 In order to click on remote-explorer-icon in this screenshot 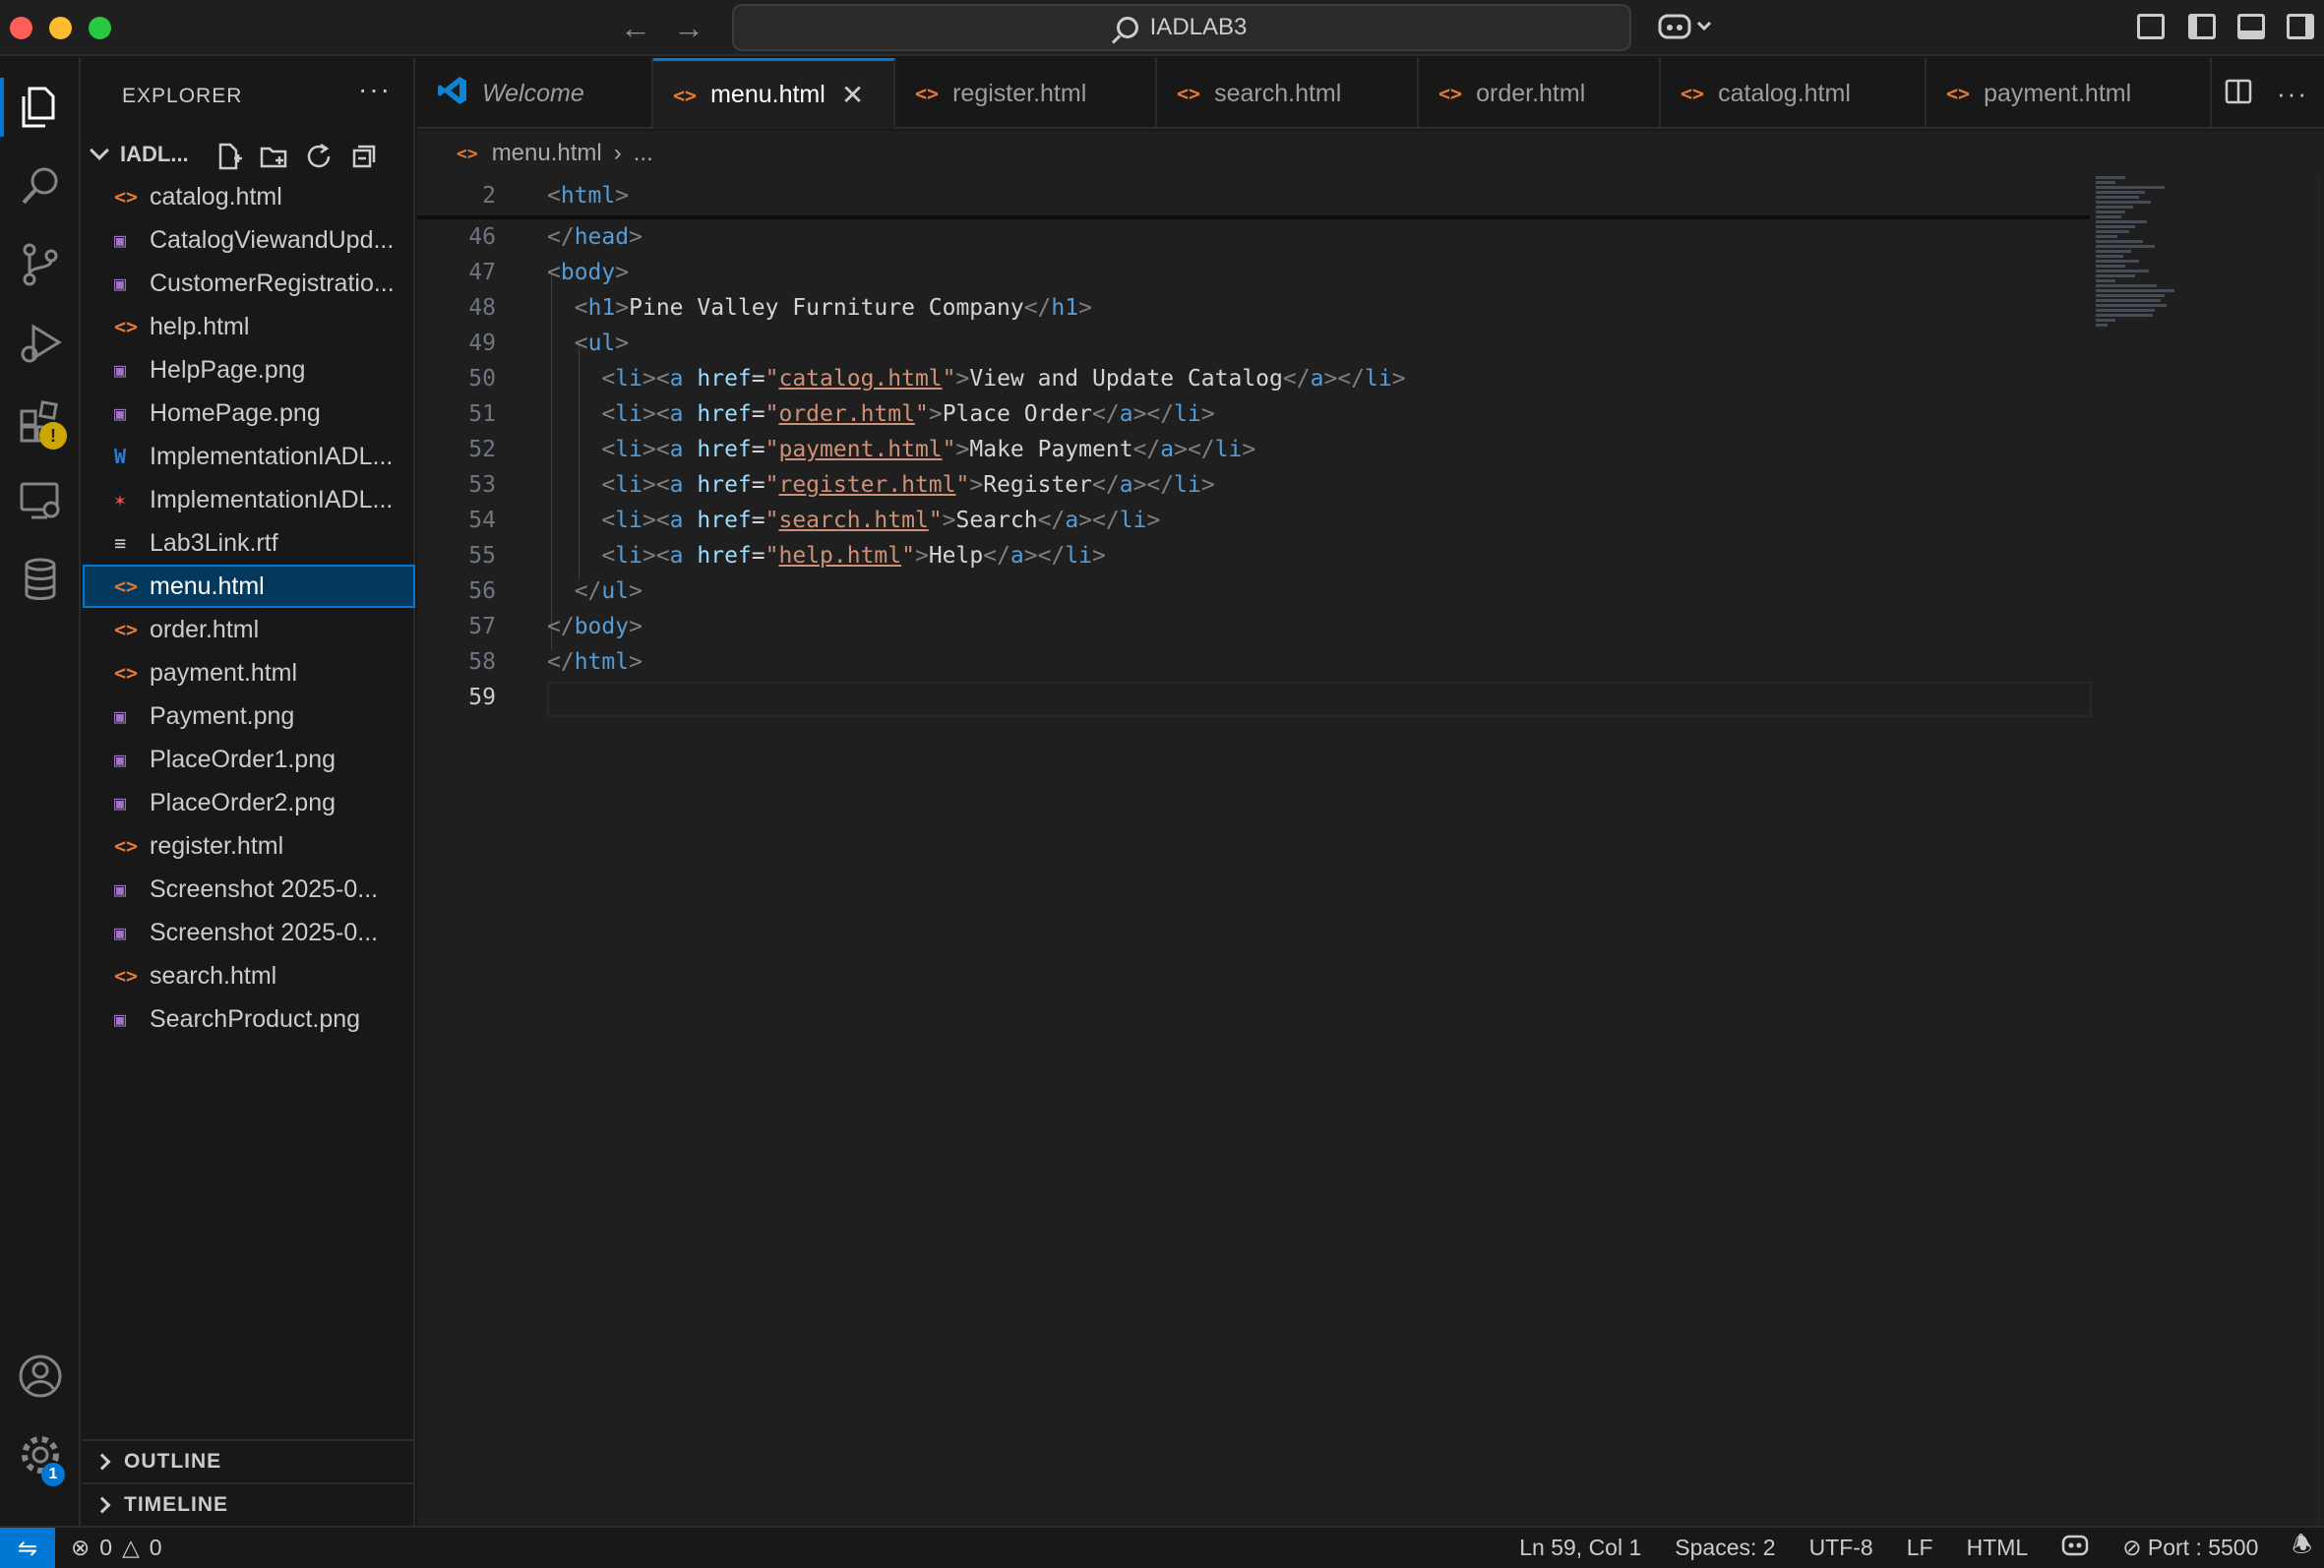, I will do `click(40, 501)`.